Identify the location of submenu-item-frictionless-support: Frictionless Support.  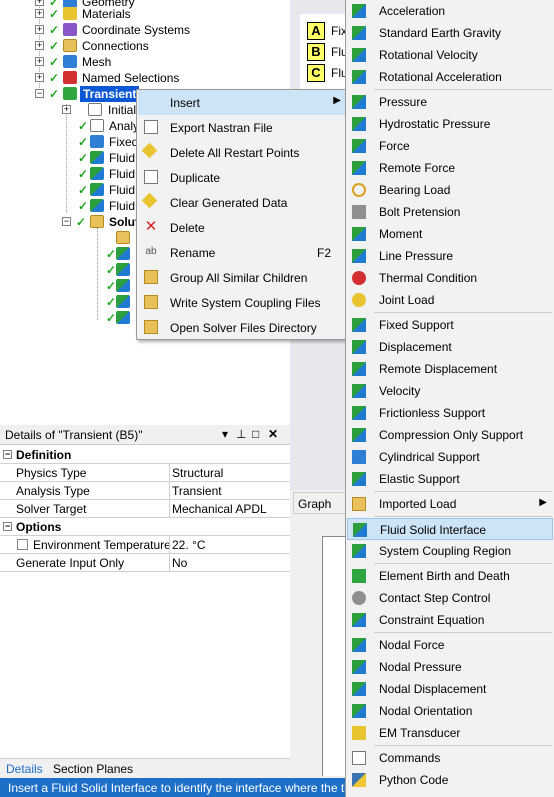
(450, 413).